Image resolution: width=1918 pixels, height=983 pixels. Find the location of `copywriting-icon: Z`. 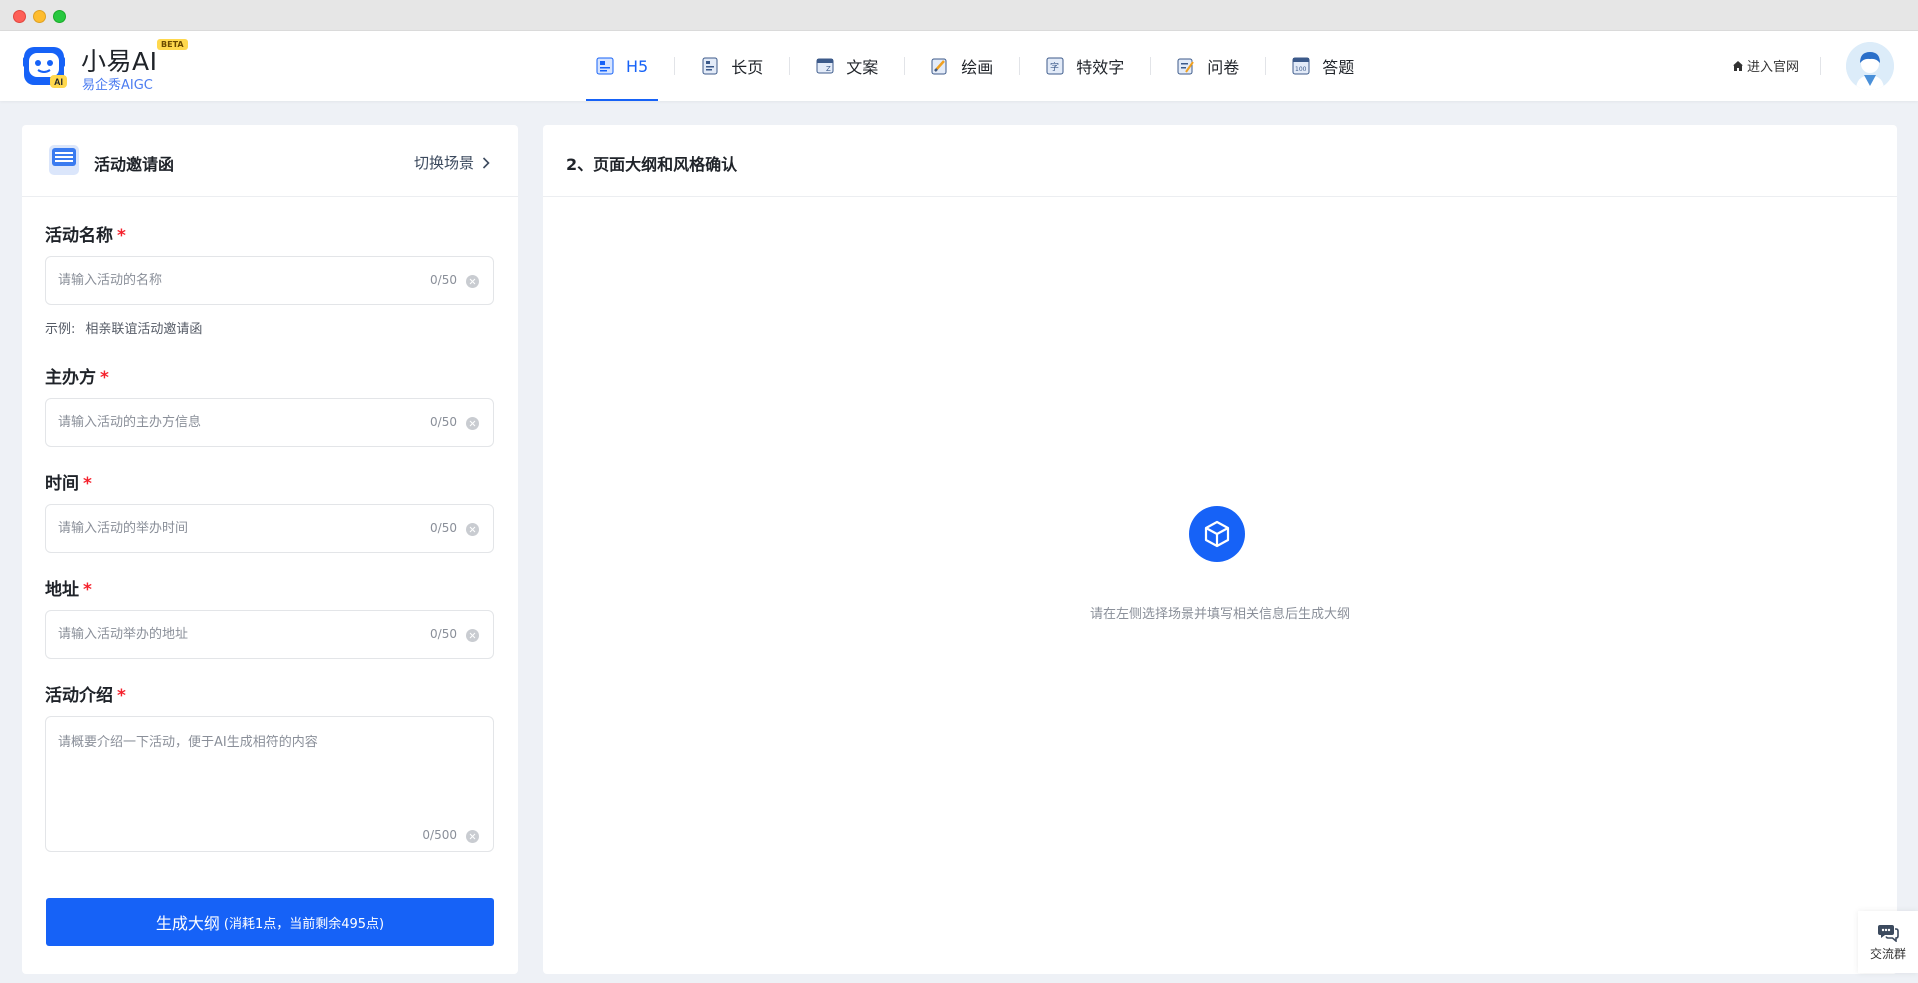

copywriting-icon: Z is located at coordinates (825, 66).